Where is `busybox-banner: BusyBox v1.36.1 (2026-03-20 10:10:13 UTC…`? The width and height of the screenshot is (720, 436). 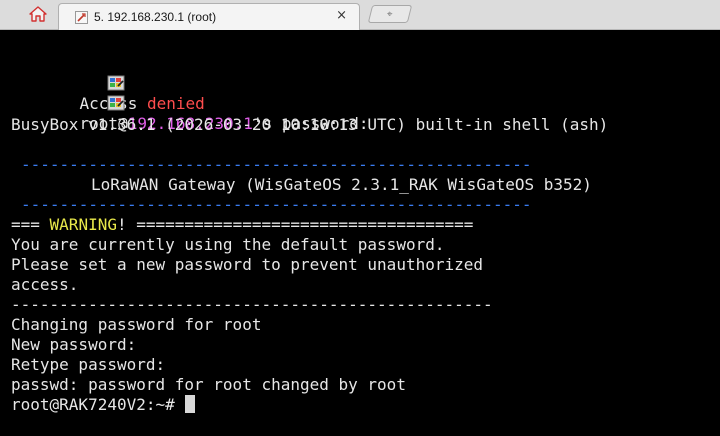 busybox-banner: BusyBox v1.36.1 (2026-03-20 10:10:13 UTC… is located at coordinates (310, 124).